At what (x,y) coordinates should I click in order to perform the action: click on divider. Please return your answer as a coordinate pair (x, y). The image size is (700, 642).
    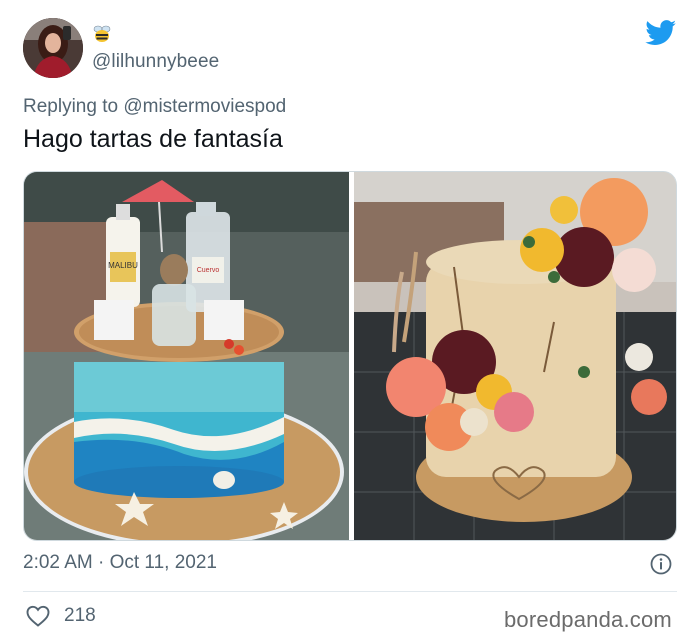
    Looking at the image, I should click on (350, 591).